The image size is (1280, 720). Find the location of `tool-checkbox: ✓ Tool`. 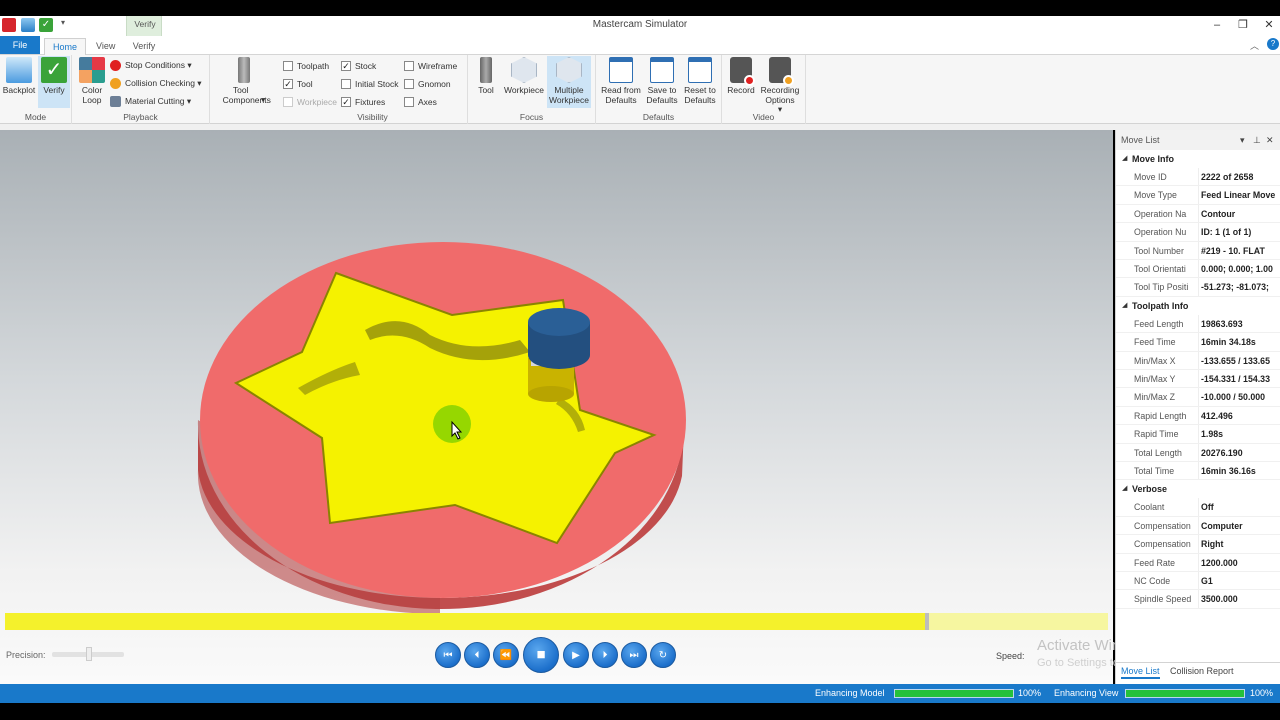

tool-checkbox: ✓ Tool is located at coordinates (298, 84).